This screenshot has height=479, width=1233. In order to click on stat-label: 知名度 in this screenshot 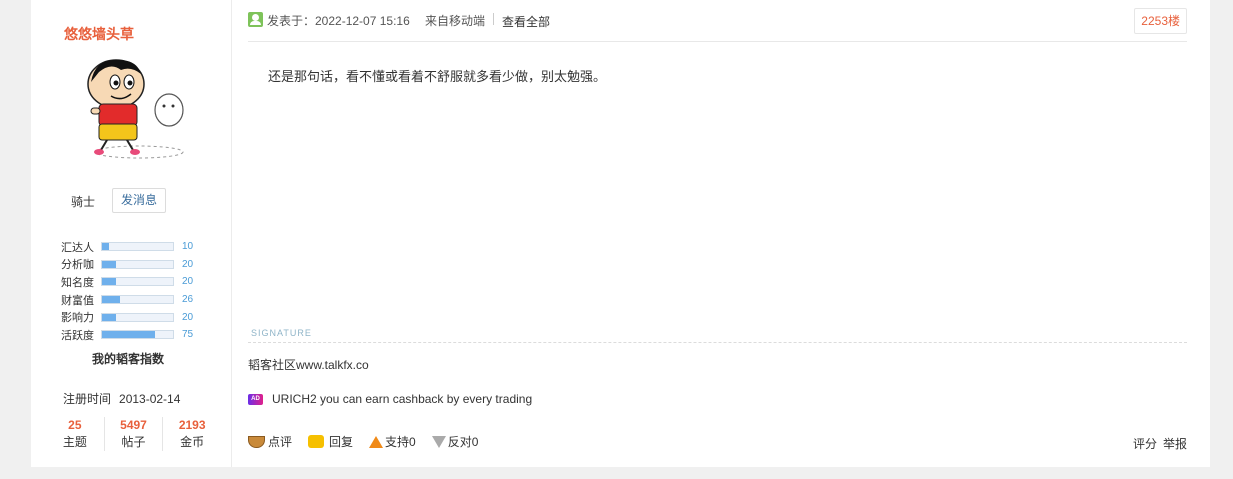, I will do `click(77, 282)`.